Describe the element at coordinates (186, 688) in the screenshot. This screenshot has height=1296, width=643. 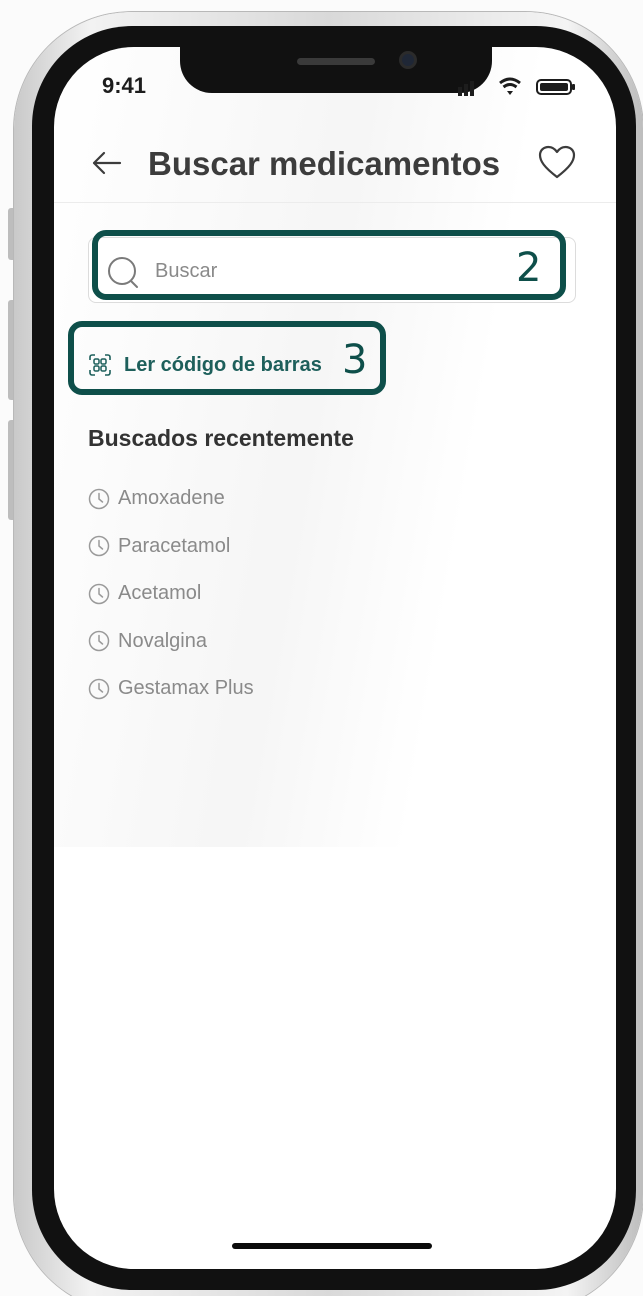
I see `recent-item-label: Gestamax Plus` at that location.